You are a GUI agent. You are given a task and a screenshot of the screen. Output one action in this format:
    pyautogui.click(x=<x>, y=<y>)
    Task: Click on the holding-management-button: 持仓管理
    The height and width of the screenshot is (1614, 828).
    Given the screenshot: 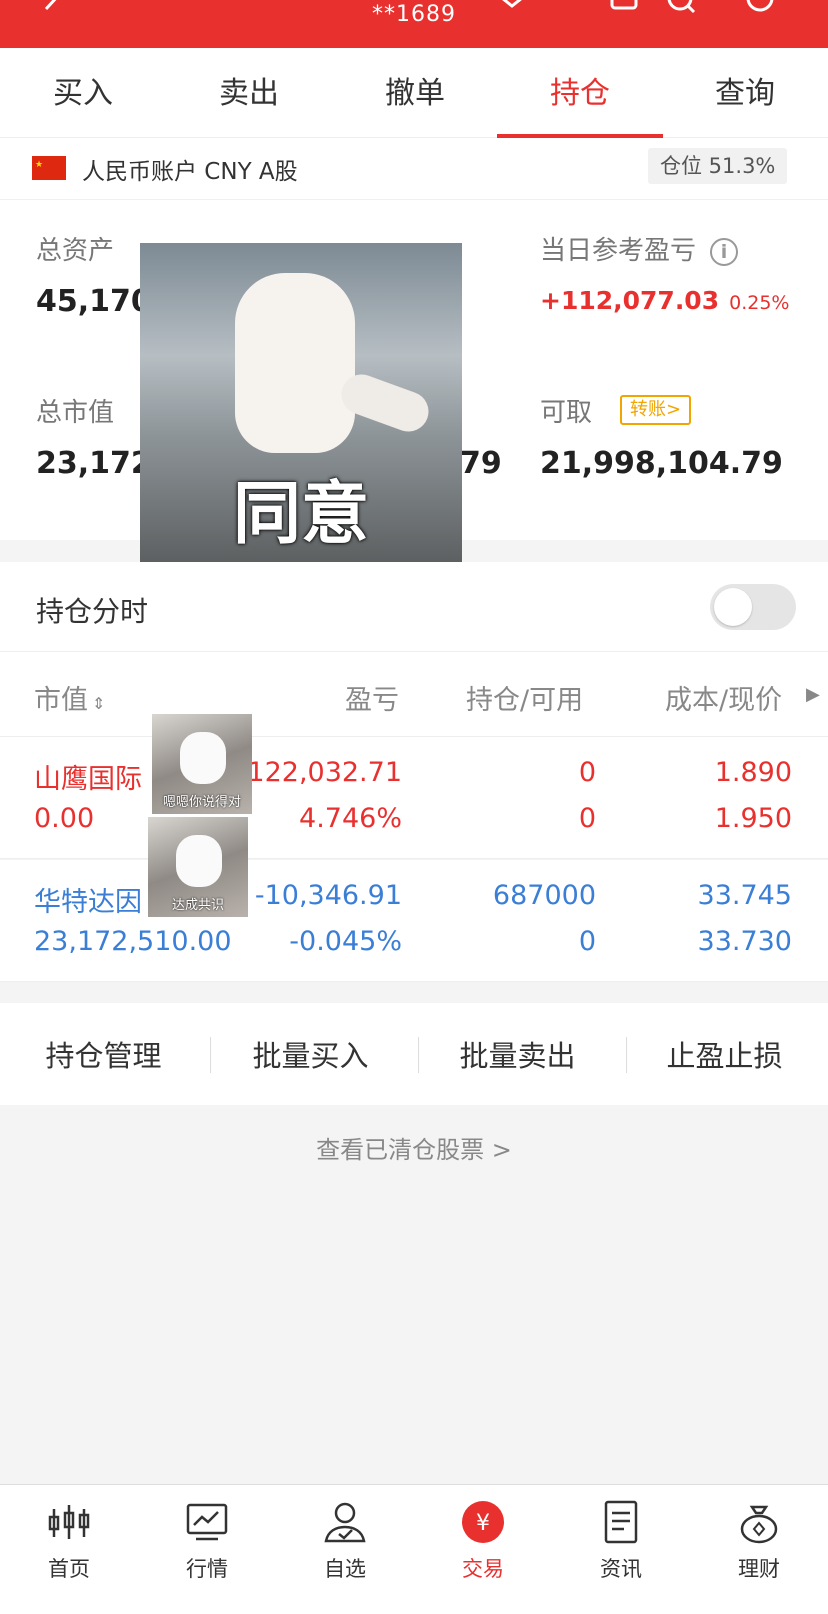 What is the action you would take?
    pyautogui.click(x=103, y=1054)
    